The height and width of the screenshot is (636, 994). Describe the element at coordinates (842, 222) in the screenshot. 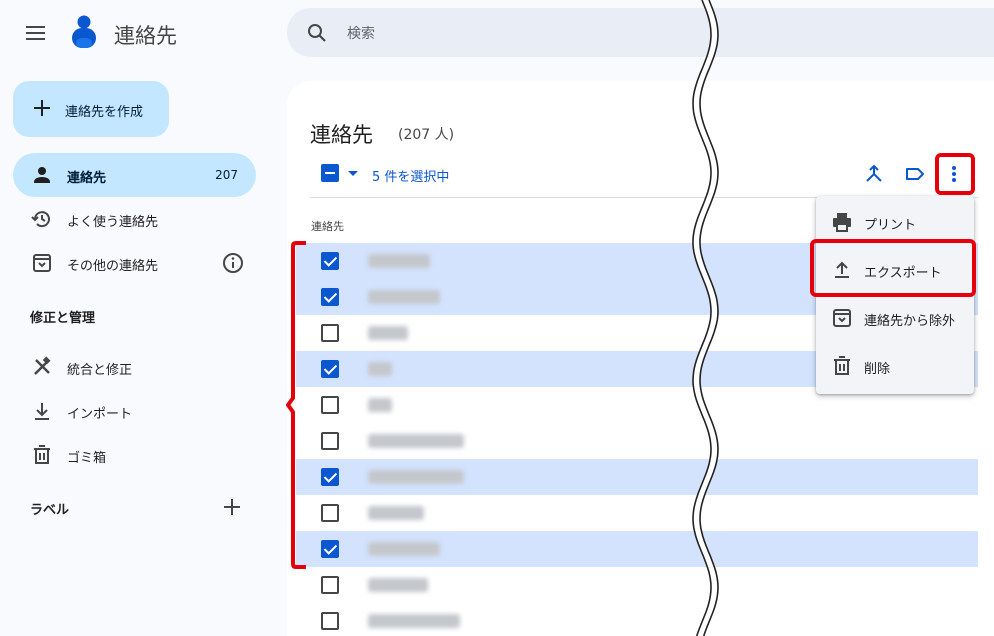

I see `print-icon` at that location.